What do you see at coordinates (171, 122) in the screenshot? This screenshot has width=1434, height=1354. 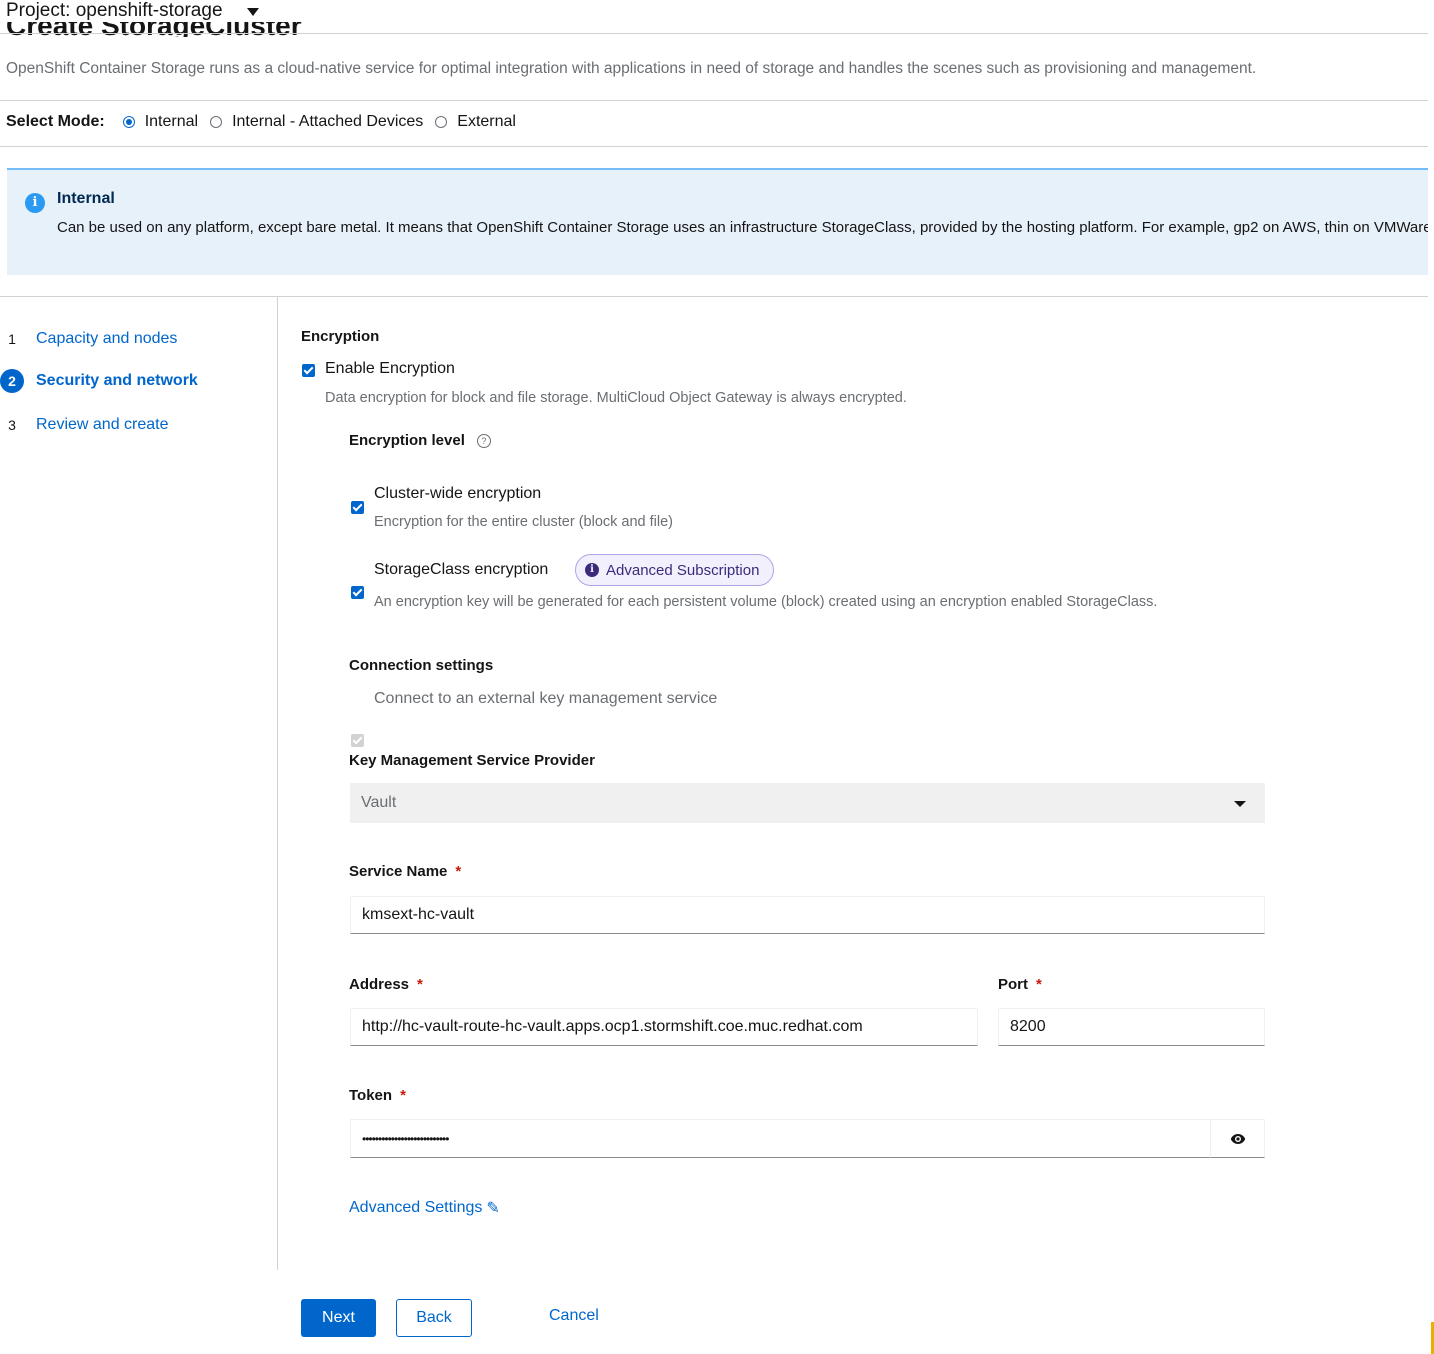 I see `radio-internal-label: Internal` at bounding box center [171, 122].